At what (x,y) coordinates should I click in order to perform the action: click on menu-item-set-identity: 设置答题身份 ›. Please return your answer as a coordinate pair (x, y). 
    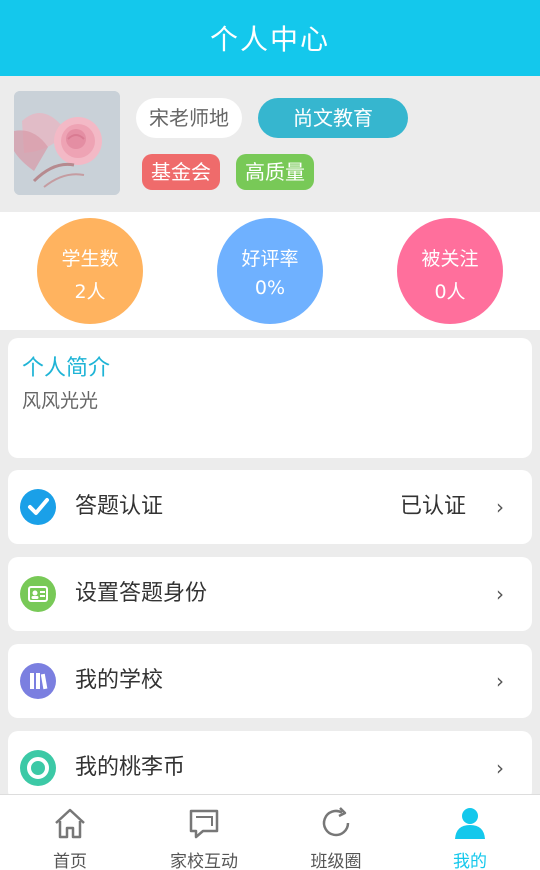
    Looking at the image, I should click on (270, 594).